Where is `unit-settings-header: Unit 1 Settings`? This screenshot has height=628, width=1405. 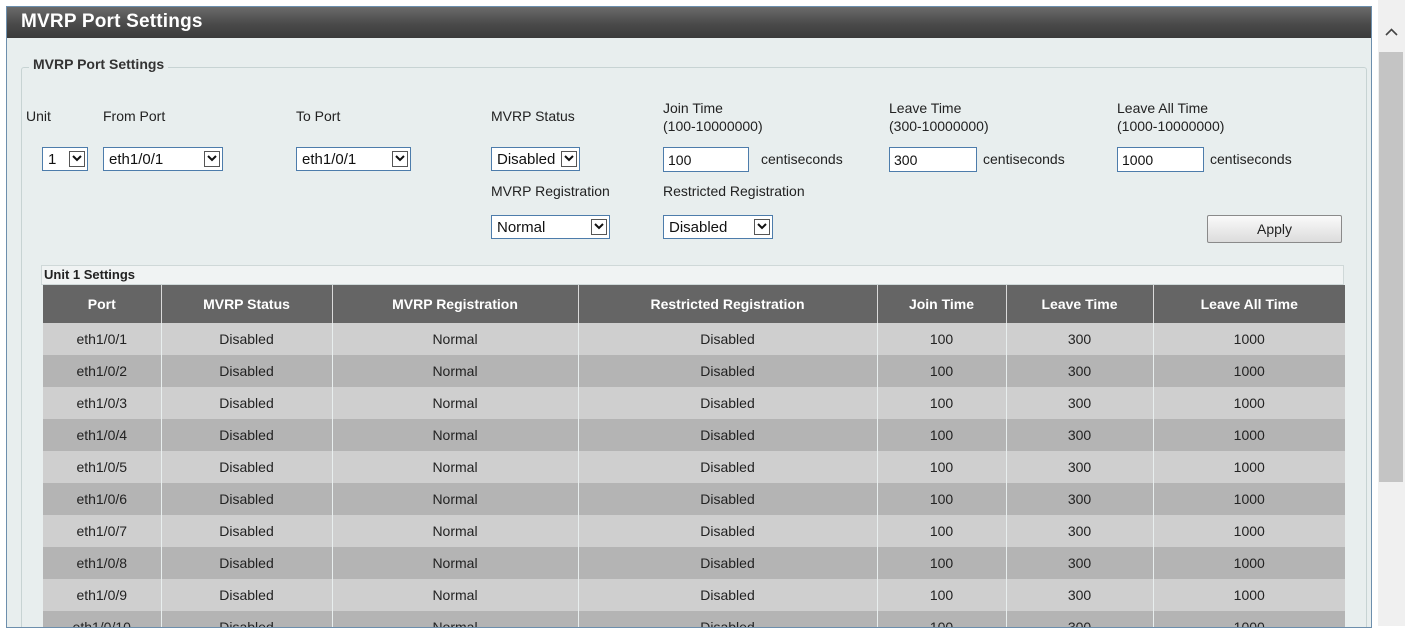 unit-settings-header: Unit 1 Settings is located at coordinates (692, 275).